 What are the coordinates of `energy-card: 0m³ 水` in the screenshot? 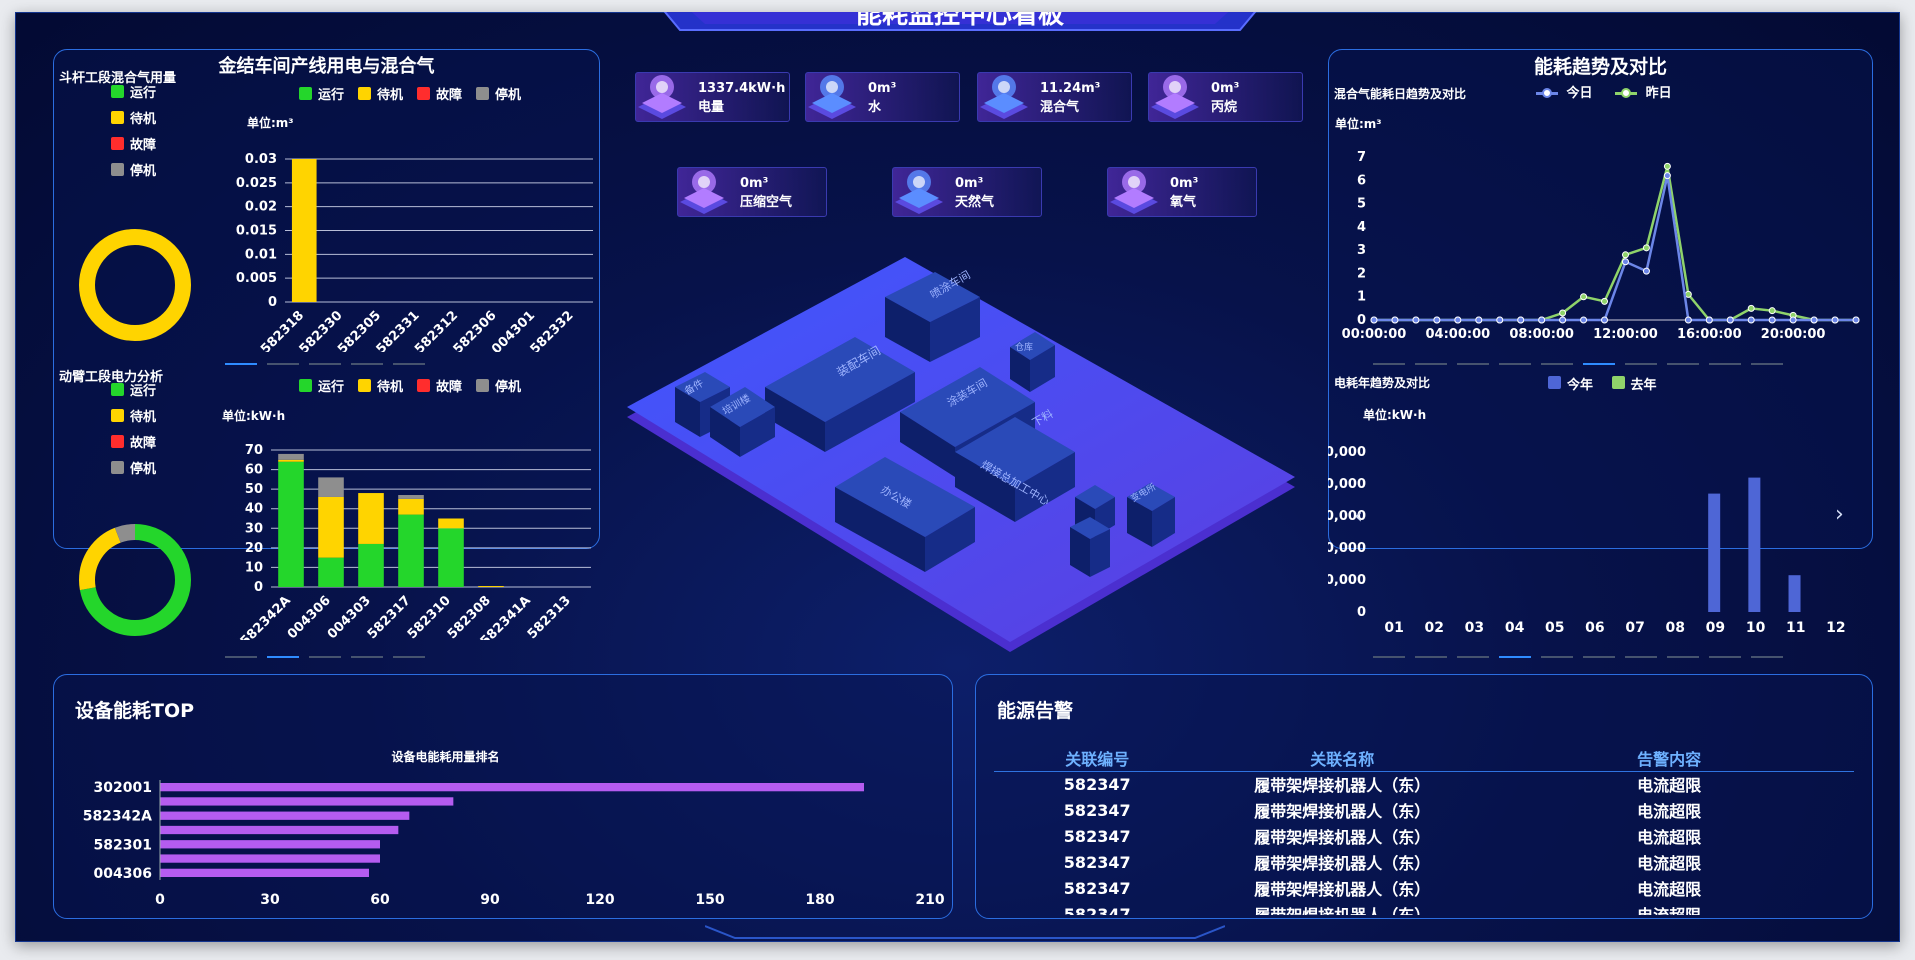 It's located at (882, 97).